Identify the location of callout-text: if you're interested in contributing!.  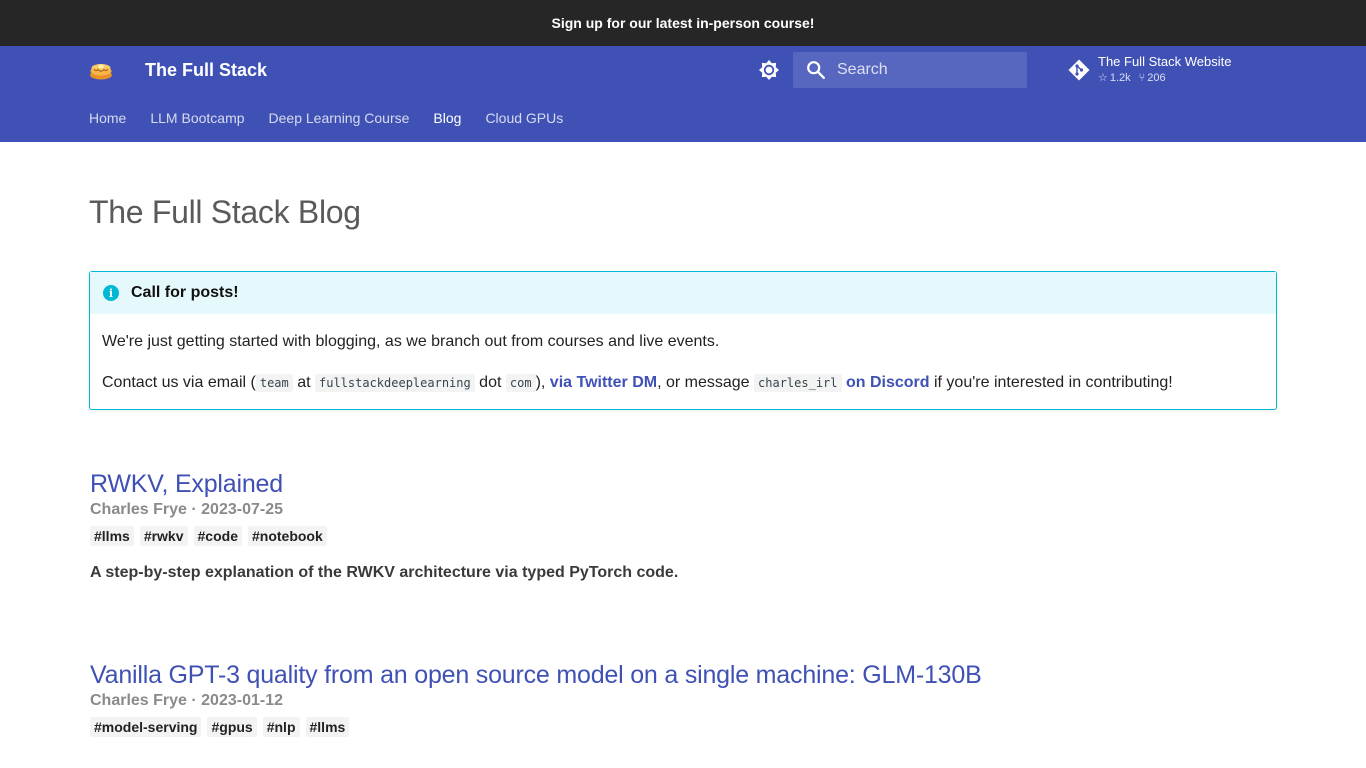
(1053, 382).